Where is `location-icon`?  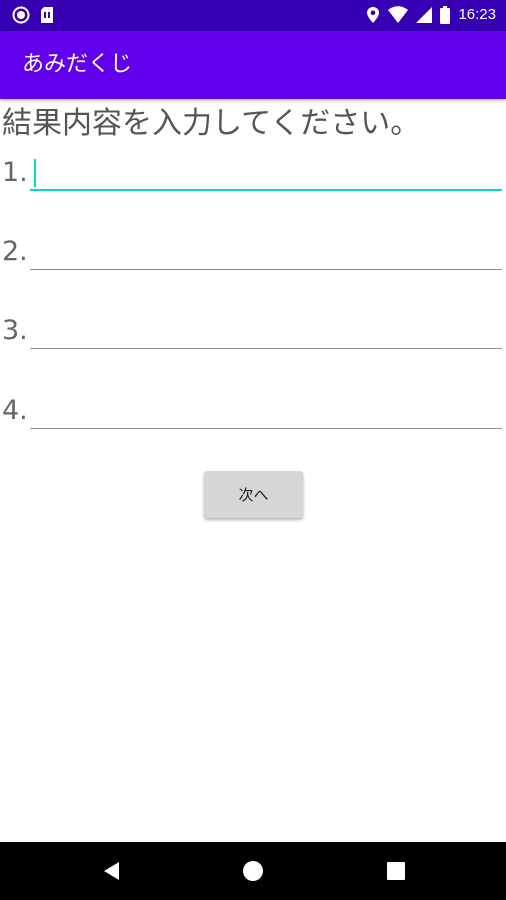 location-icon is located at coordinates (373, 15).